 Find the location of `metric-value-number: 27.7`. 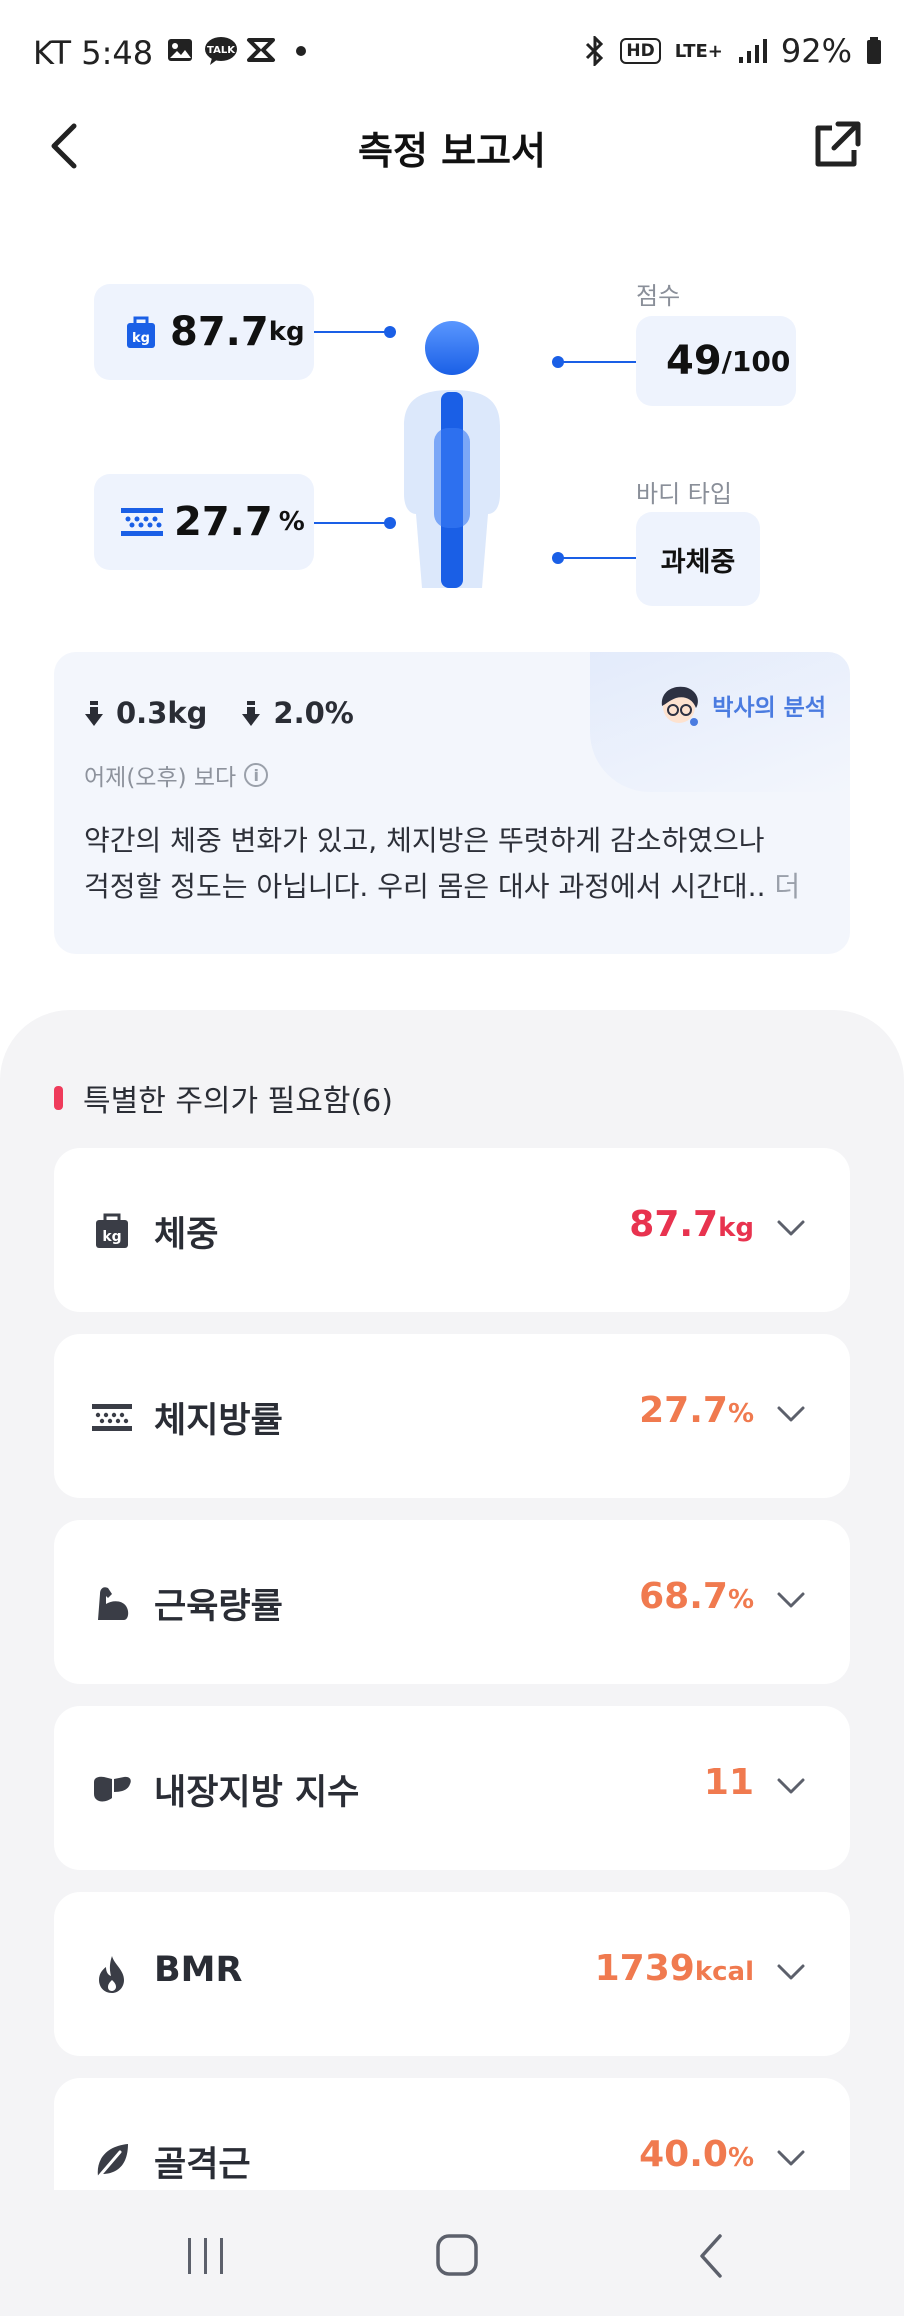

metric-value-number: 27.7 is located at coordinates (683, 1410).